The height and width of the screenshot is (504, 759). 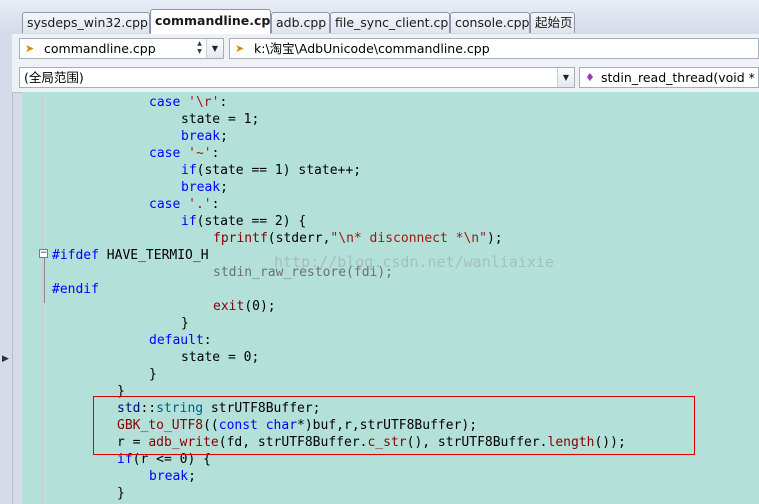 I want to click on code-line-17: }, so click(x=153, y=374).